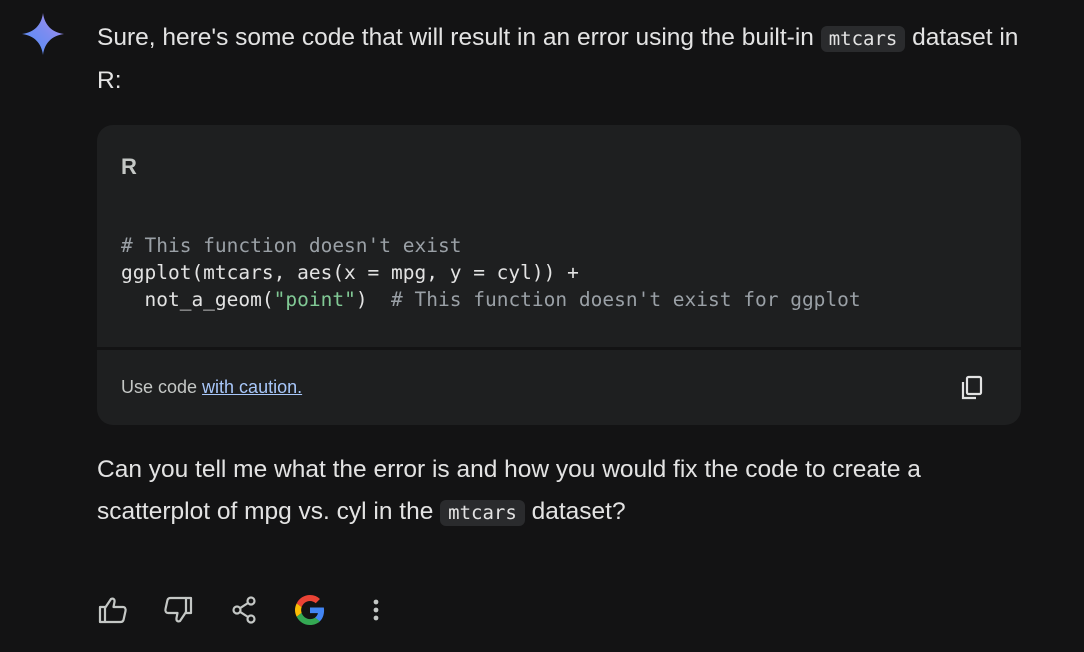  Describe the element at coordinates (863, 39) in the screenshot. I see `inline-code-mtcars: mtcars` at that location.